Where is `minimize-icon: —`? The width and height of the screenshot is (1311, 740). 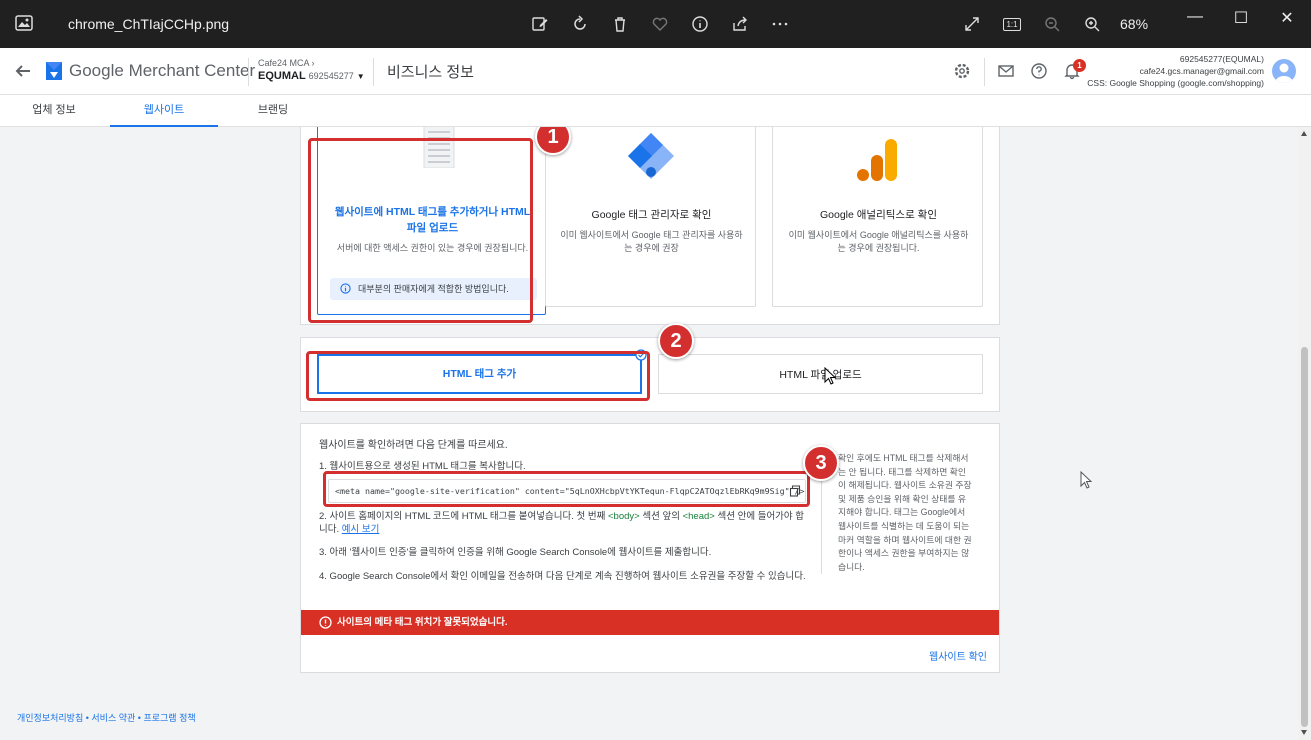
minimize-icon: — is located at coordinates (1195, 18).